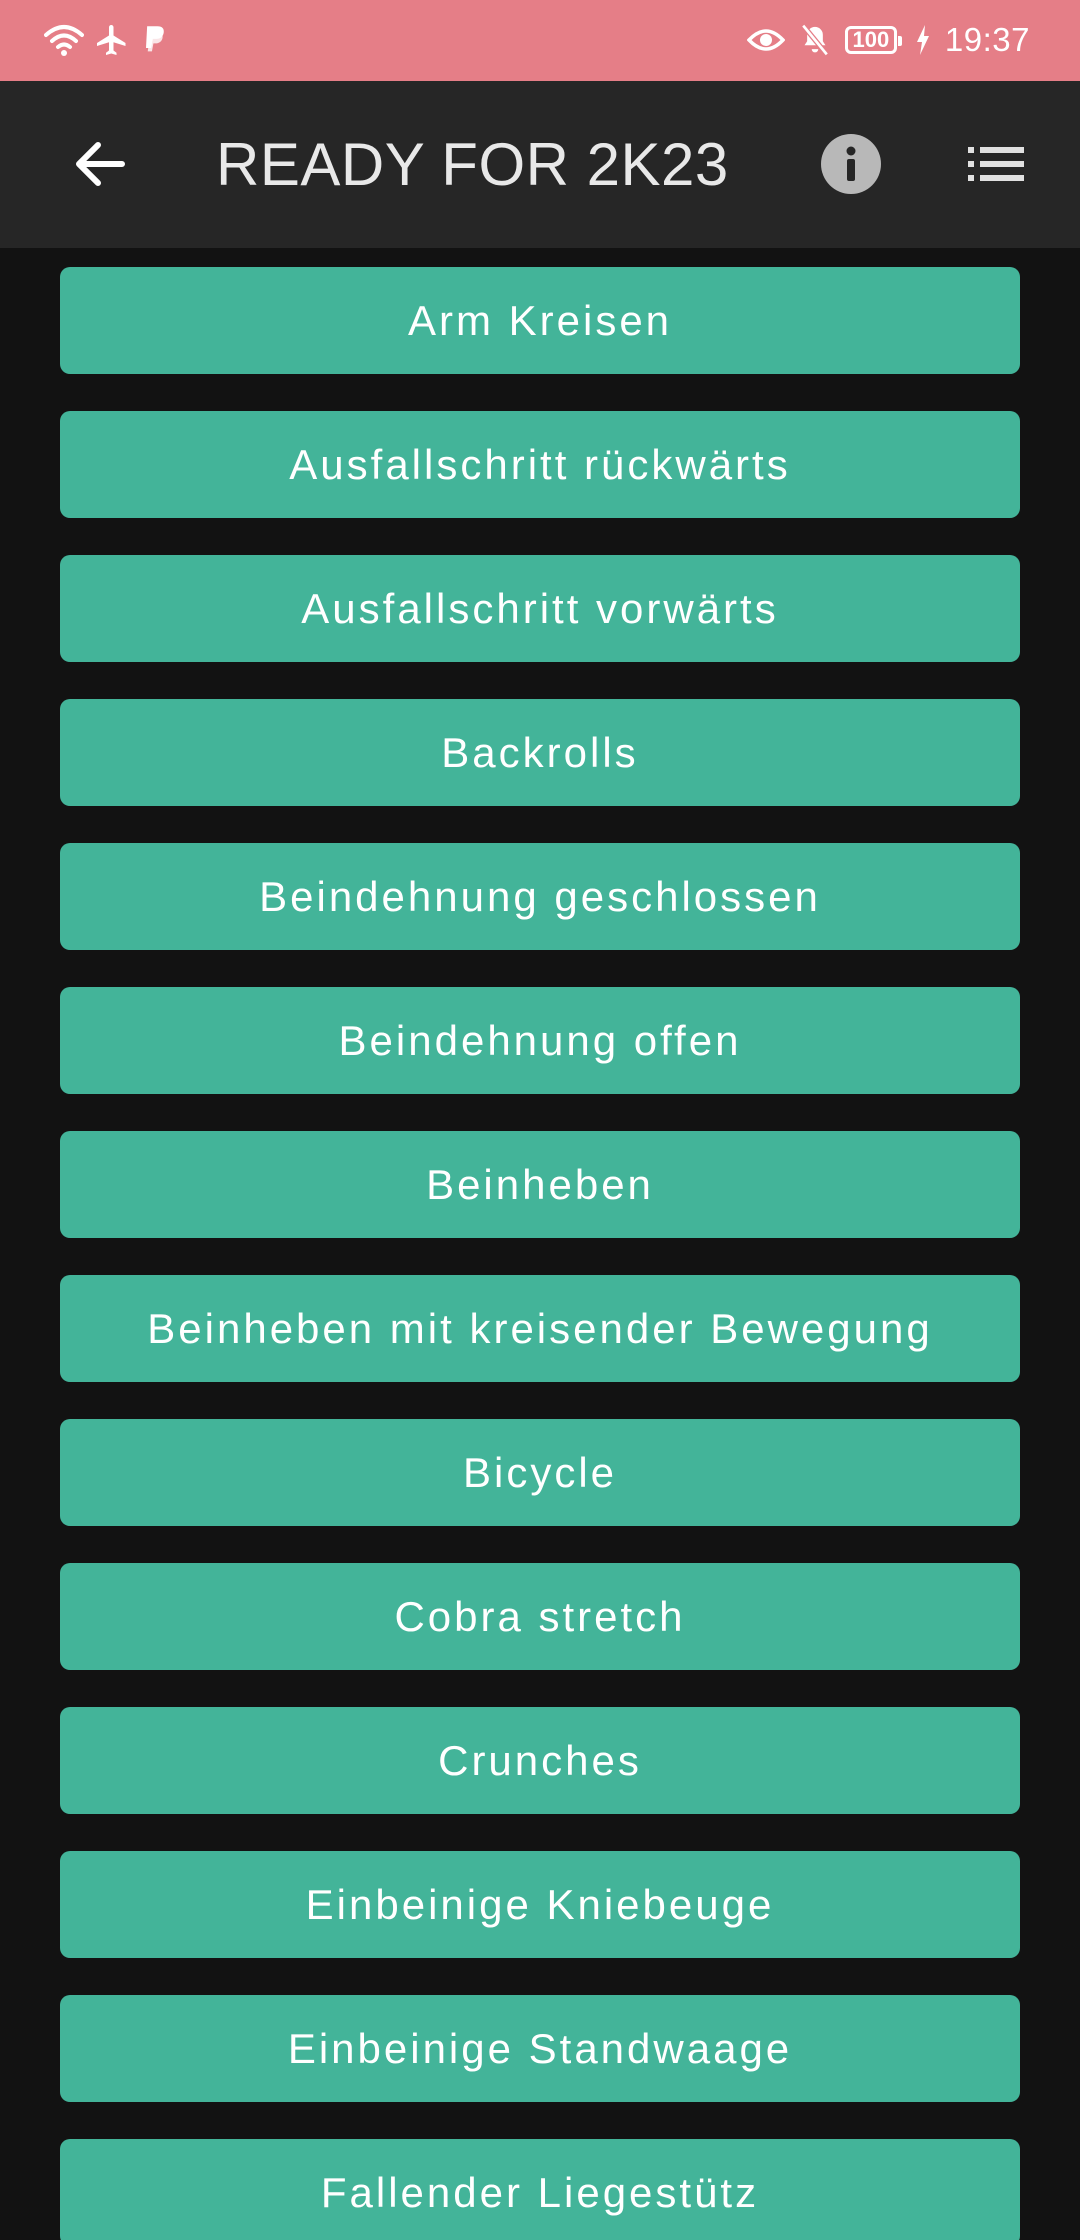 This screenshot has height=2240, width=1080. Describe the element at coordinates (64, 40) in the screenshot. I see `wifi-icon` at that location.